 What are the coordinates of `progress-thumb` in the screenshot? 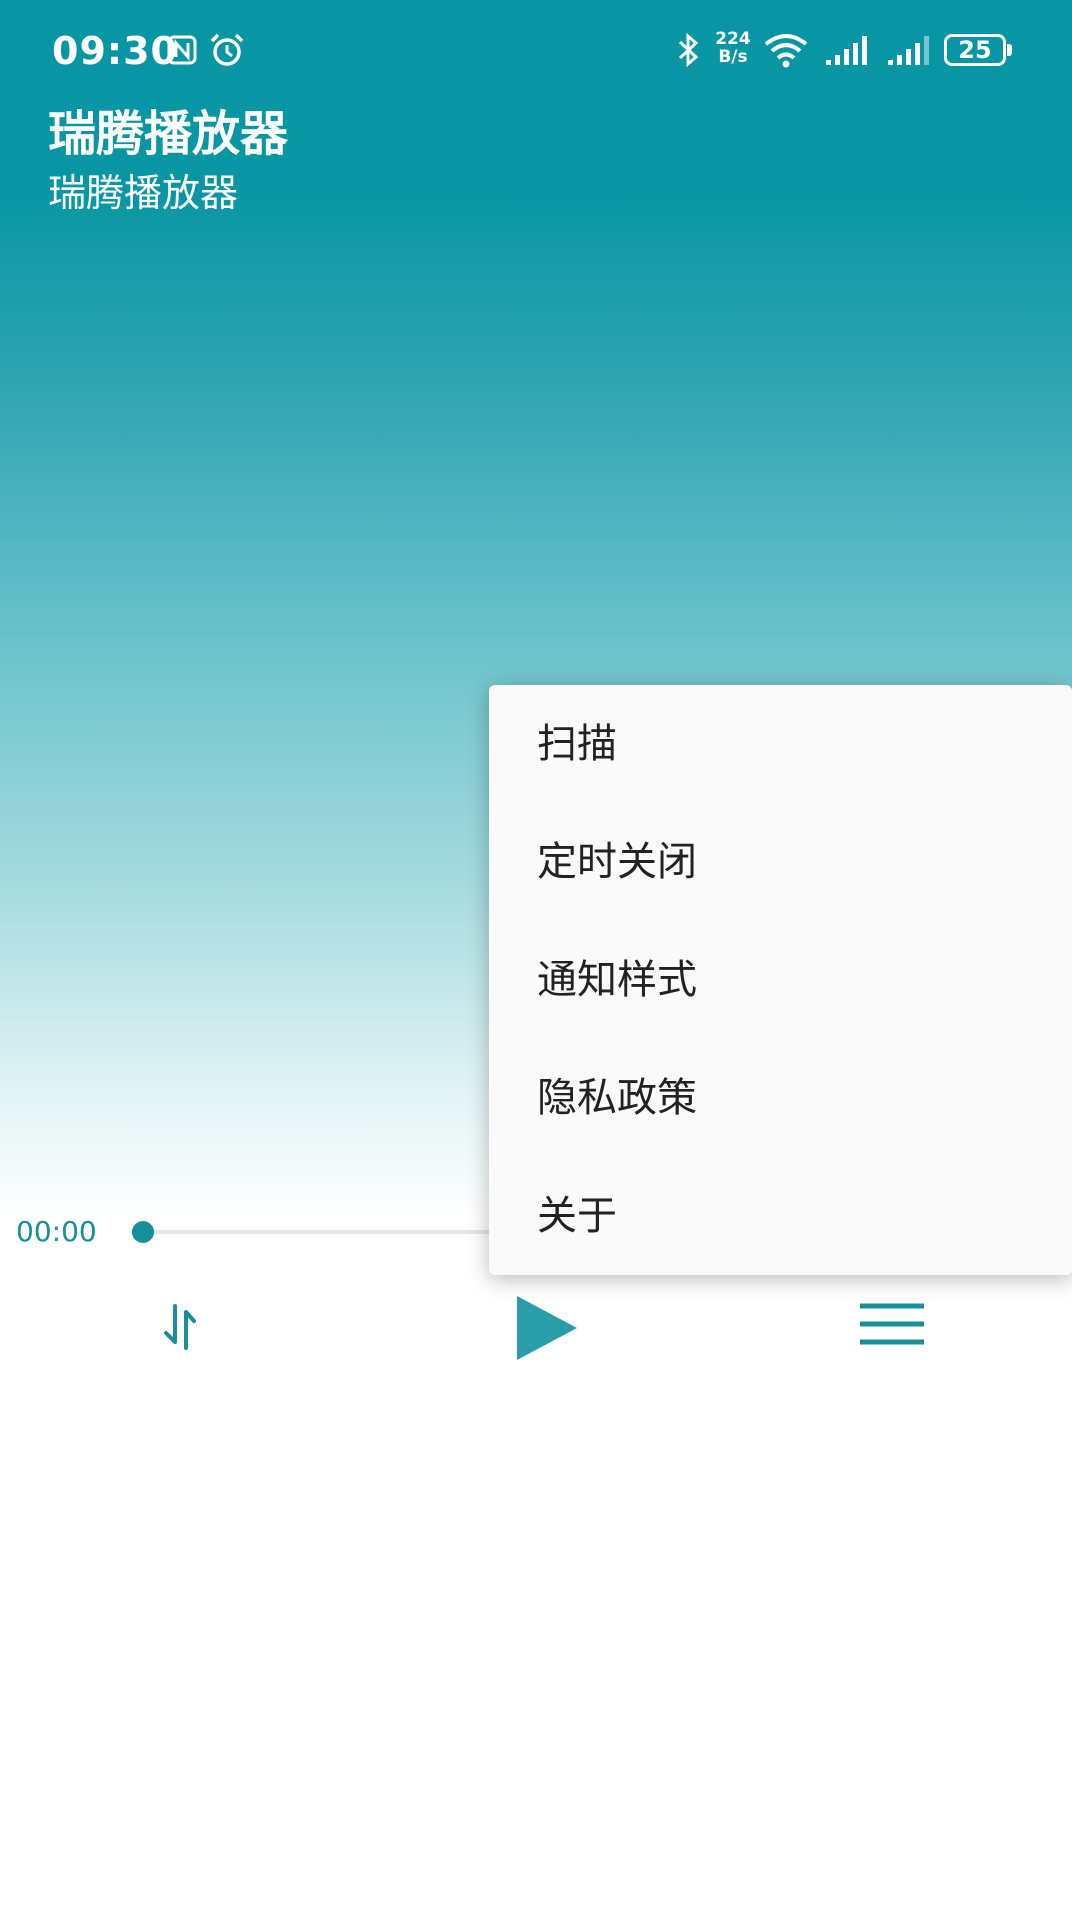 It's located at (143, 1232).